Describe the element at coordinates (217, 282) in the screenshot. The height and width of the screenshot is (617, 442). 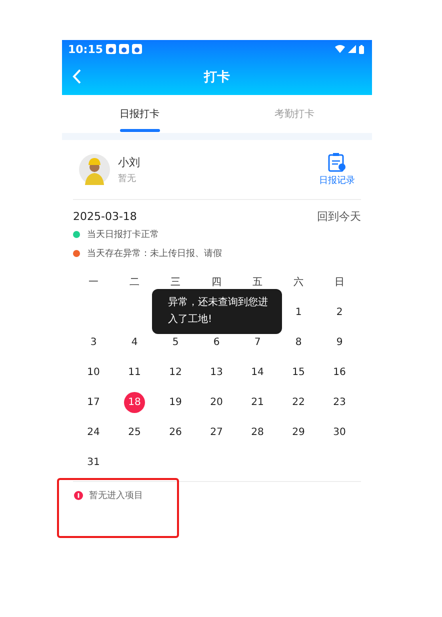
I see `weekday-label: 四` at that location.